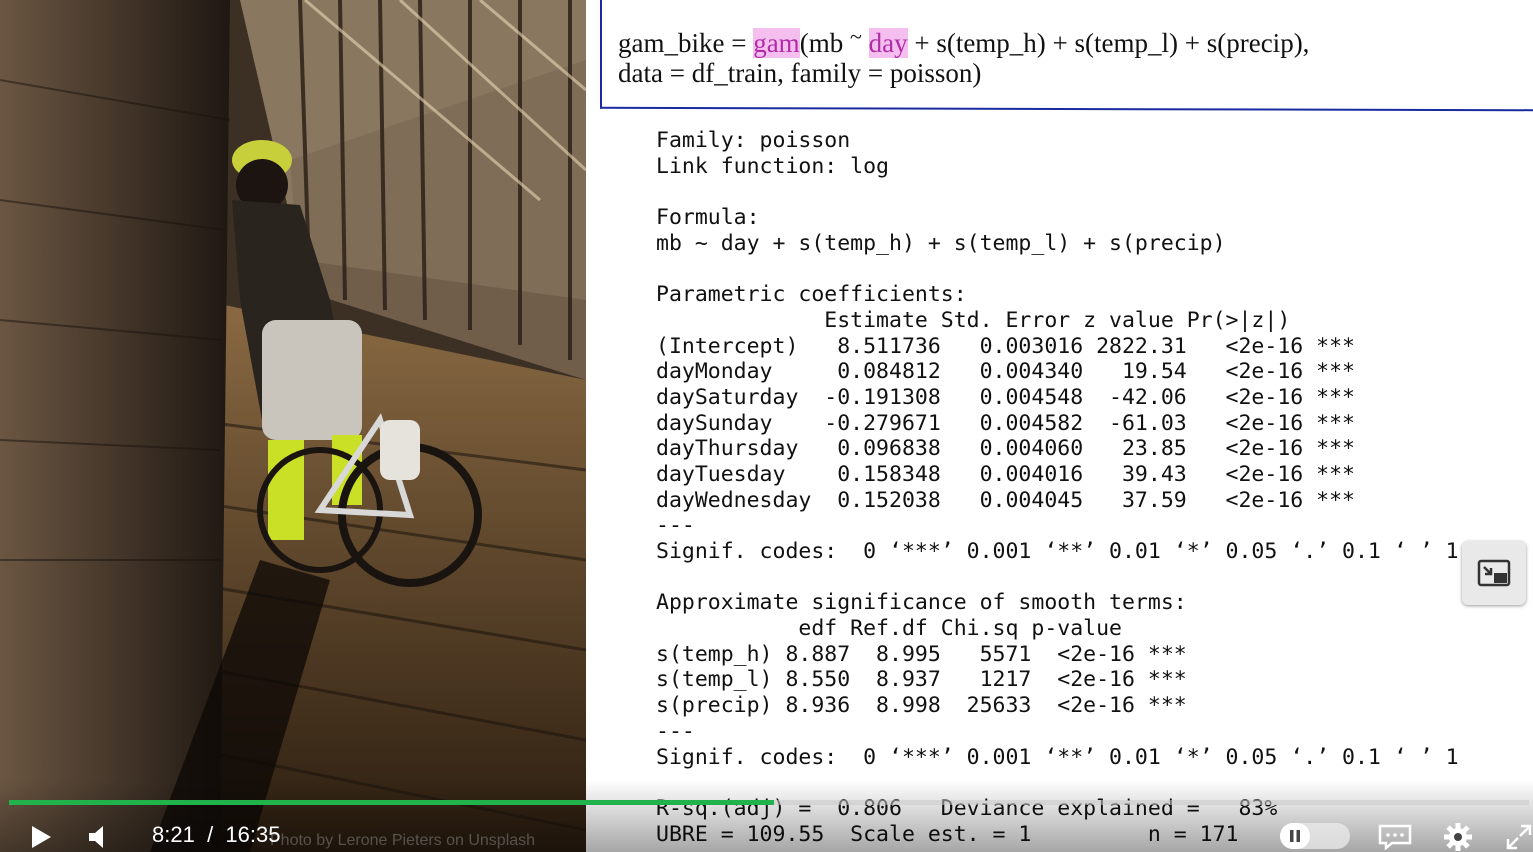  What do you see at coordinates (855, 36) in the screenshot?
I see `tilde: ~` at bounding box center [855, 36].